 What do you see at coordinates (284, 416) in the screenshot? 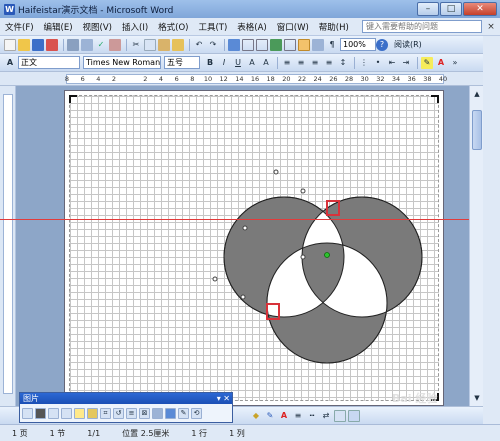
I see `font-color-draw-icon: A` at bounding box center [284, 416].